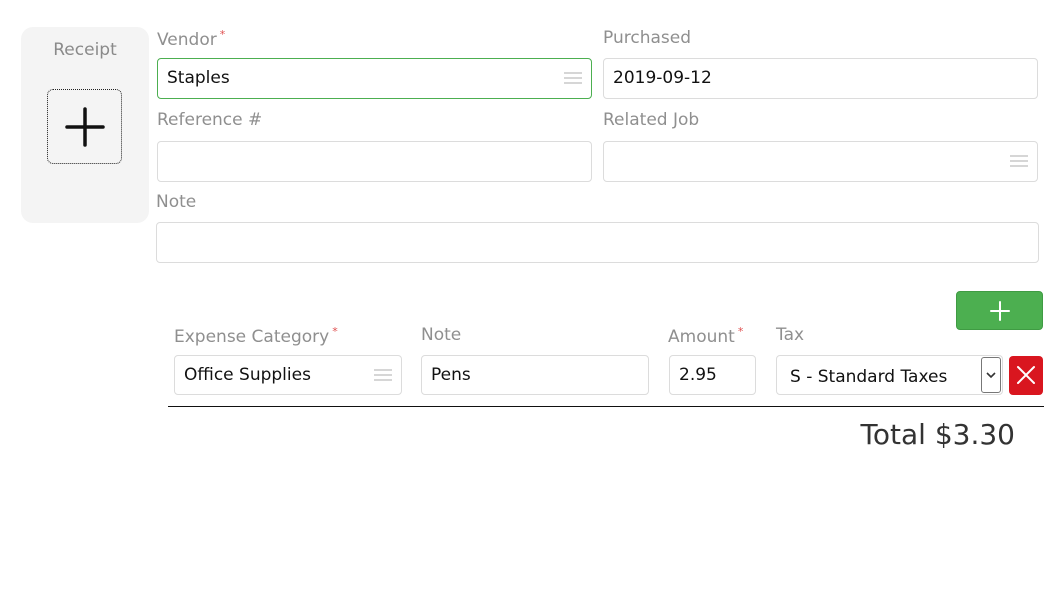  Describe the element at coordinates (441, 335) in the screenshot. I see `line-note-header: Note` at that location.